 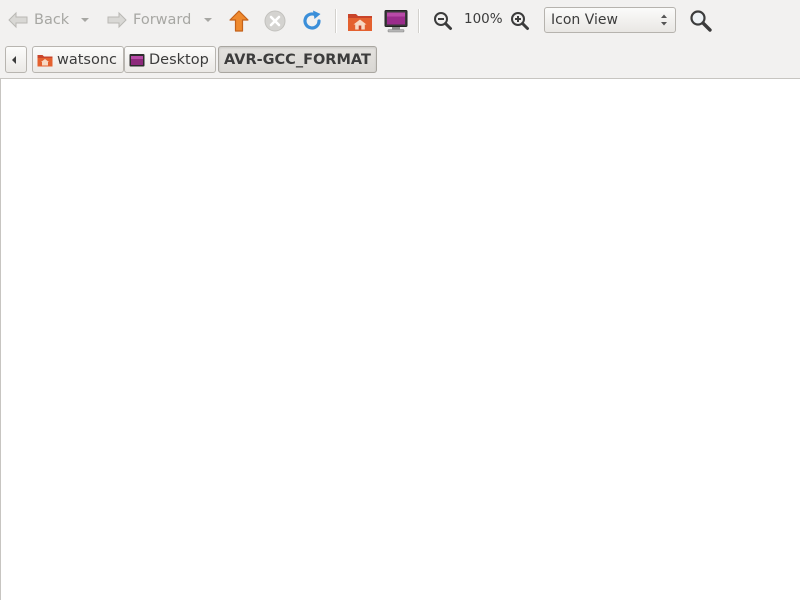 I want to click on stop-button, so click(x=275, y=21).